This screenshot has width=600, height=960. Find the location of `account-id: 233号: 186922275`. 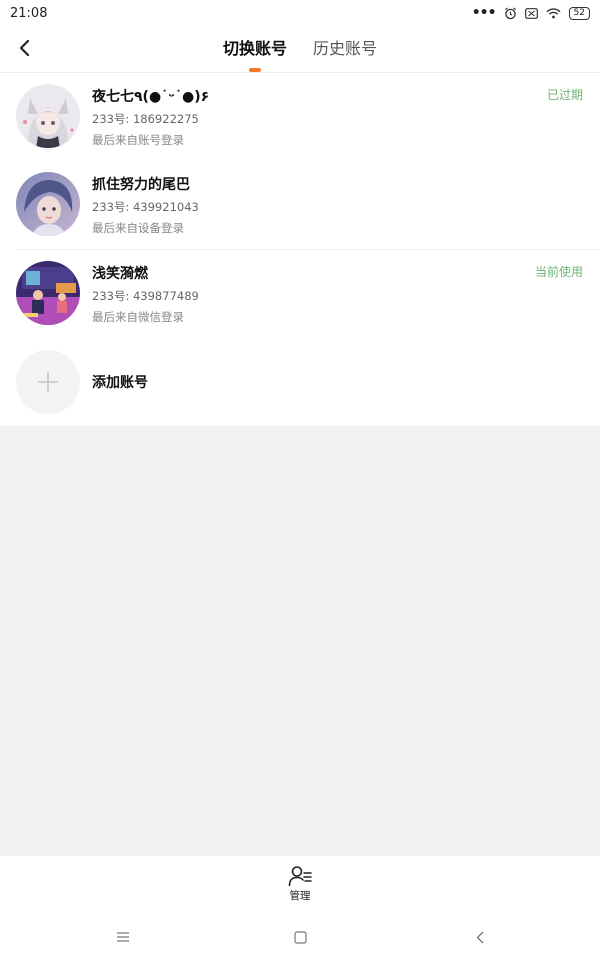

account-id: 233号: 186922275 is located at coordinates (145, 119).